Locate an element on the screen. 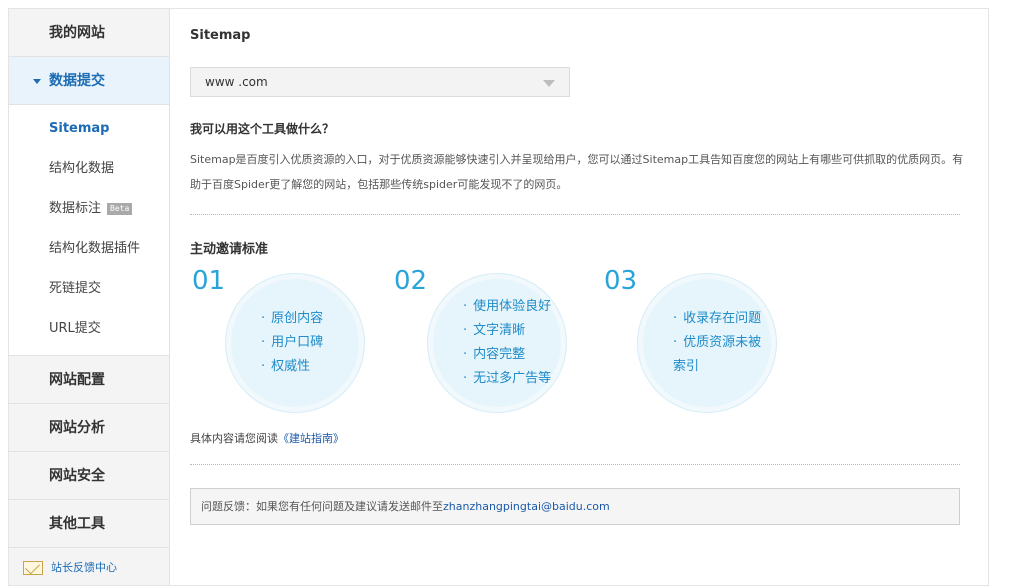  sidebar-item-dead-link: 死链提交 is located at coordinates (89, 289).